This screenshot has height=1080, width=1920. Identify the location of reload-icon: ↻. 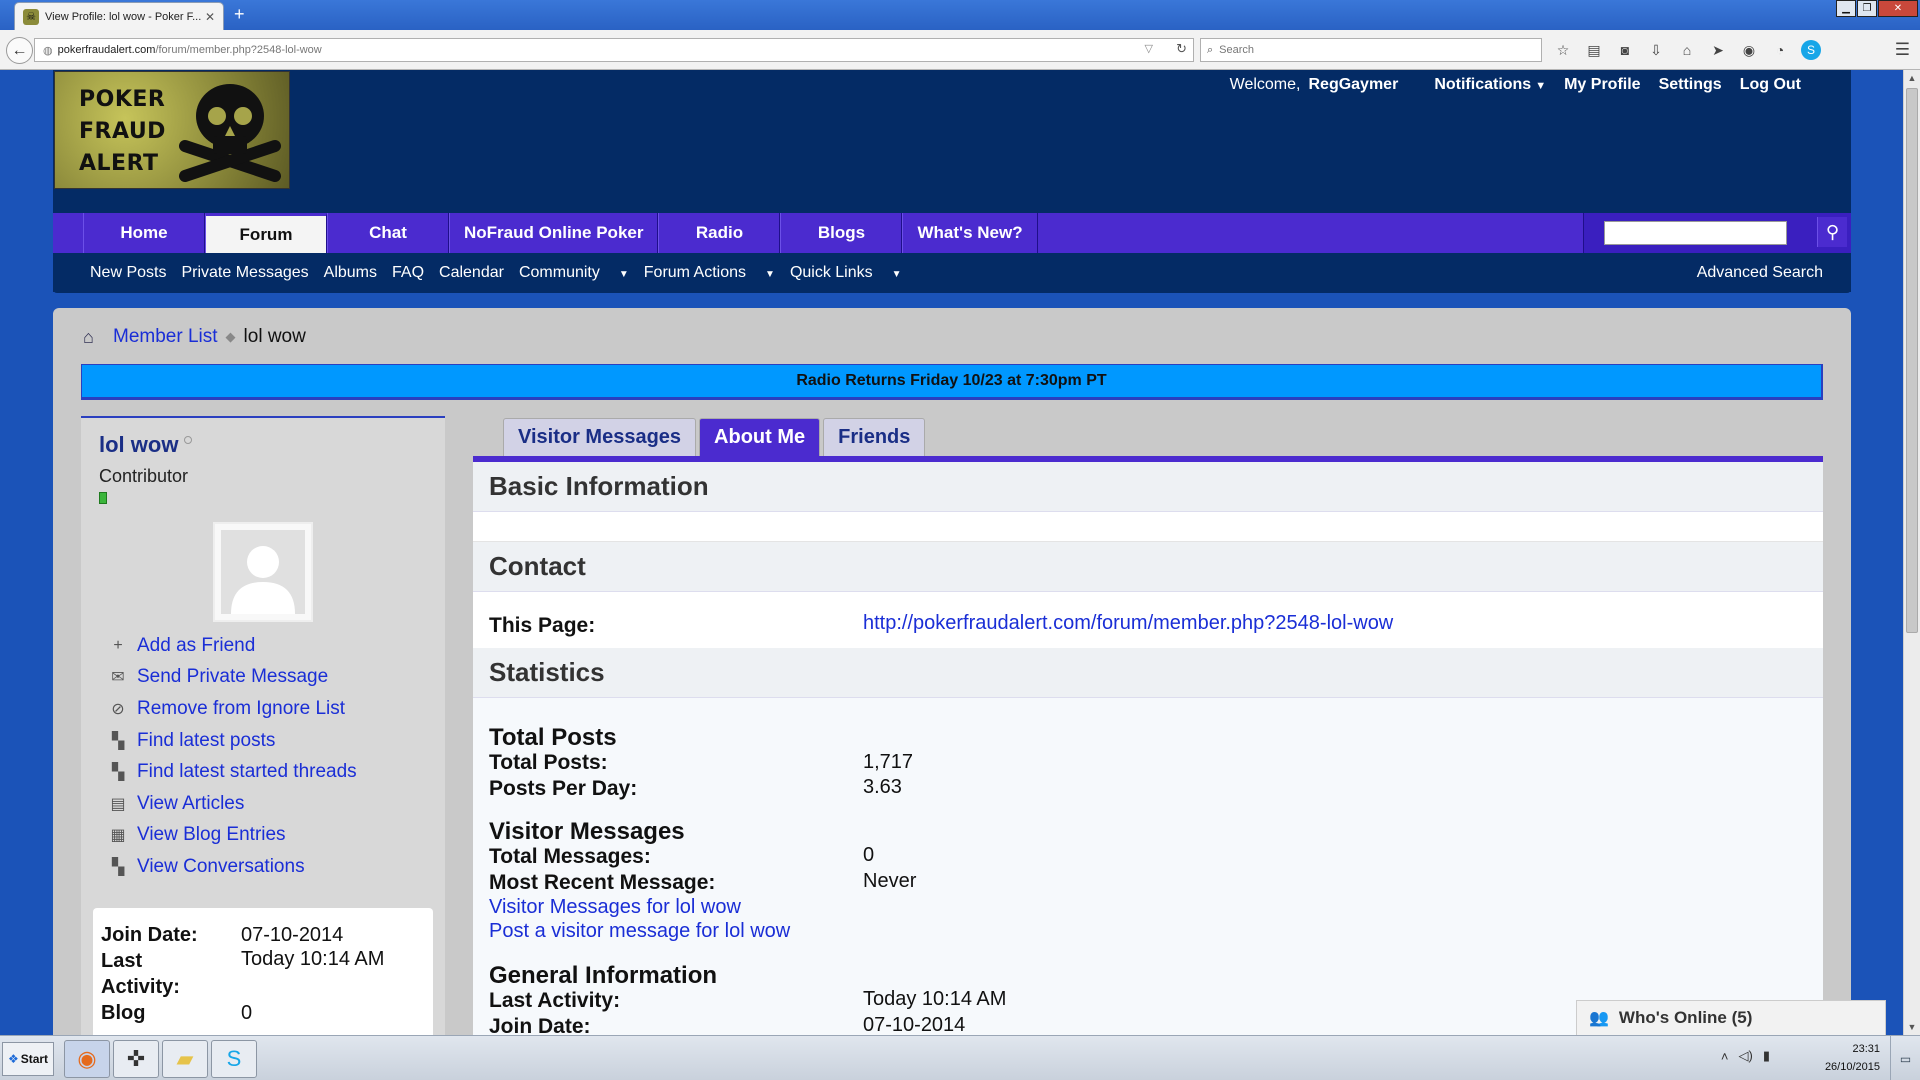
(1181, 49).